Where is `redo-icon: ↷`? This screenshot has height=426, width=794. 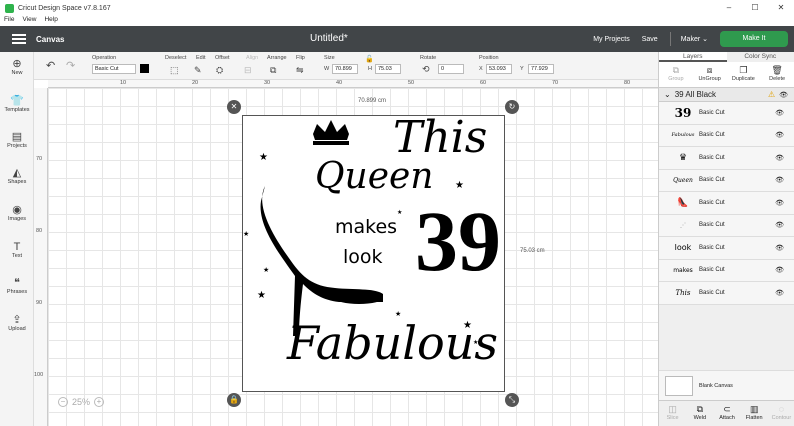
redo-icon: ↷ is located at coordinates (70, 65).